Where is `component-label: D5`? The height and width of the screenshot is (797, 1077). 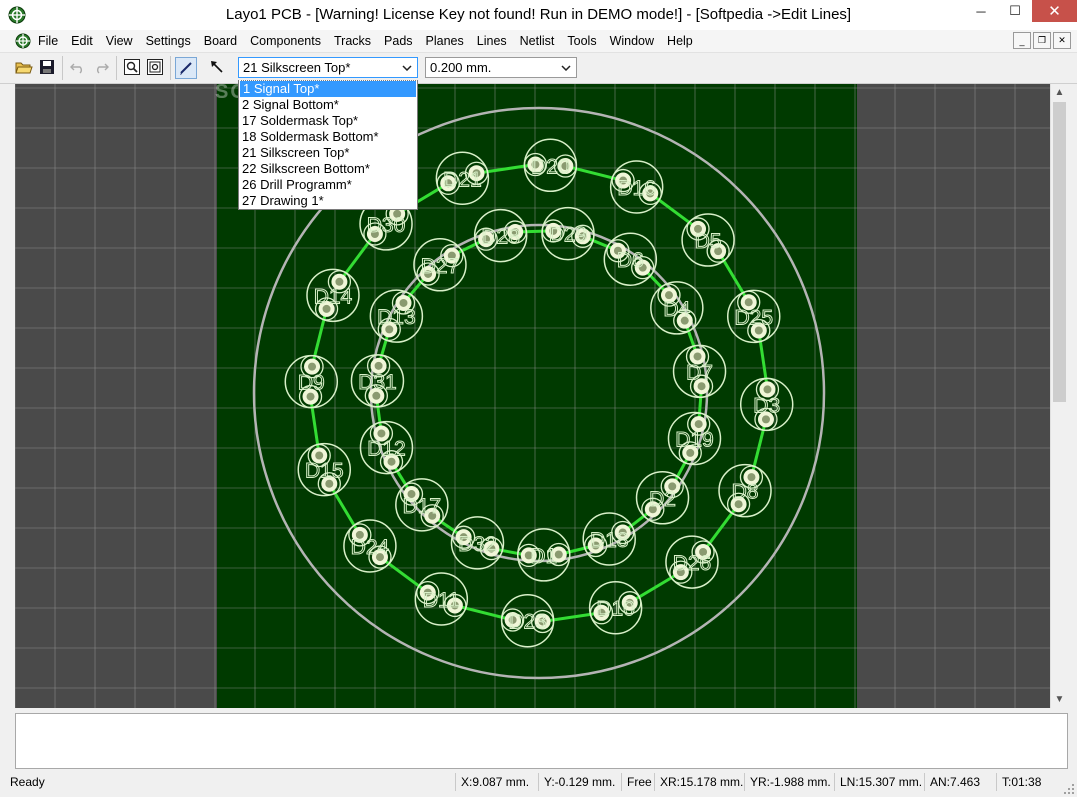 component-label: D5 is located at coordinates (708, 241).